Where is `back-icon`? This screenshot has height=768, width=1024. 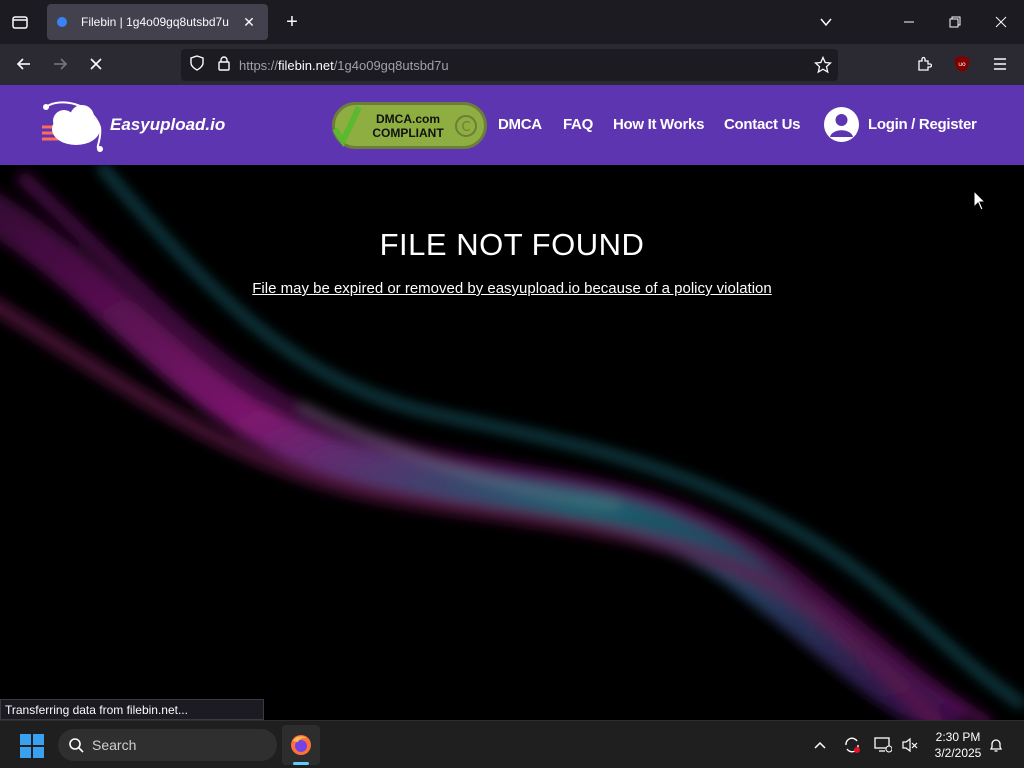
back-icon is located at coordinates (24, 64).